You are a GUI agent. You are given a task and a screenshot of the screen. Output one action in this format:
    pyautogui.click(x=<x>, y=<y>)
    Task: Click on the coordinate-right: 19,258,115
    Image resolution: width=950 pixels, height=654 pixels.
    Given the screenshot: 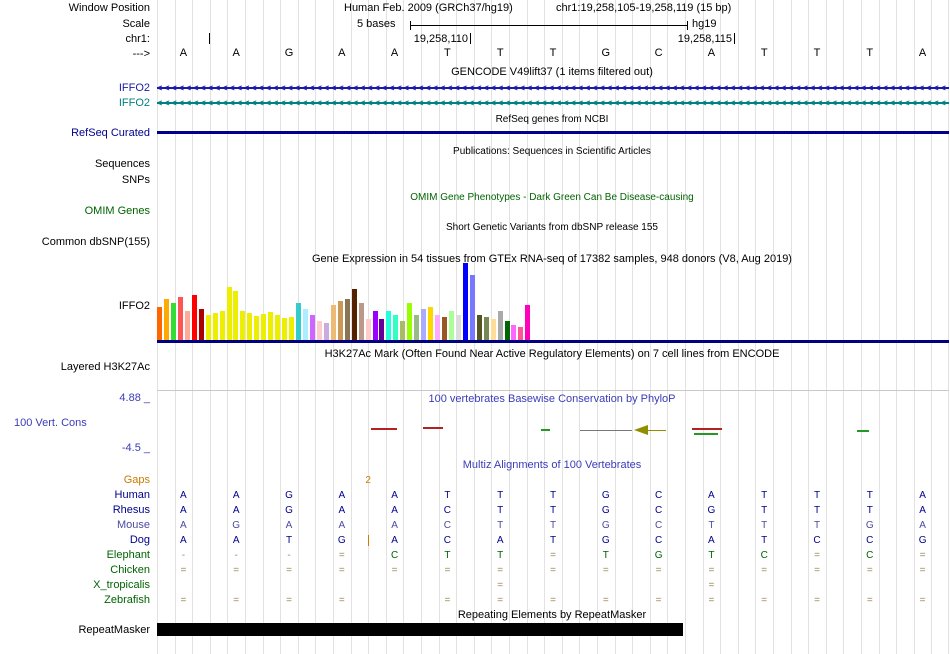 What is the action you would take?
    pyautogui.click(x=704, y=39)
    